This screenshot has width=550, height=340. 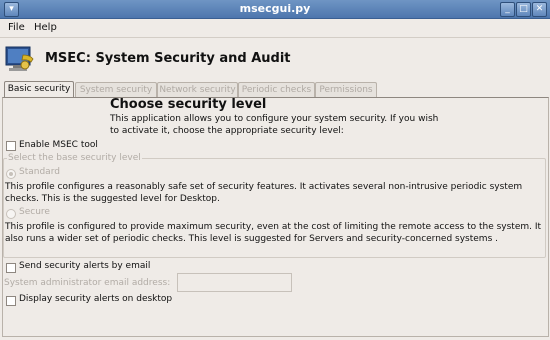 I want to click on standard-label: Standard, so click(x=39, y=172).